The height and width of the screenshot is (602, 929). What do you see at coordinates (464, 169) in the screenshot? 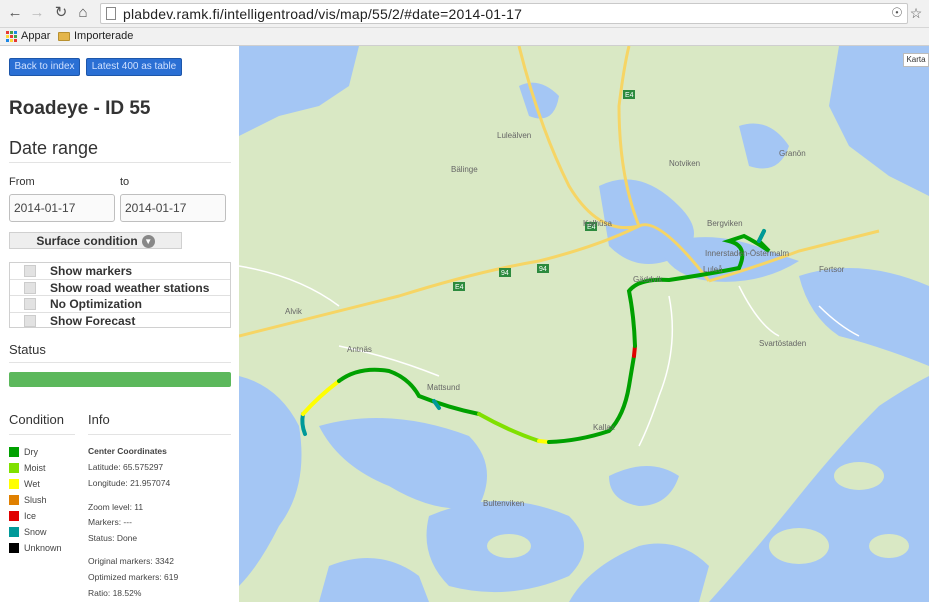
I see `place-label: Bälinge` at bounding box center [464, 169].